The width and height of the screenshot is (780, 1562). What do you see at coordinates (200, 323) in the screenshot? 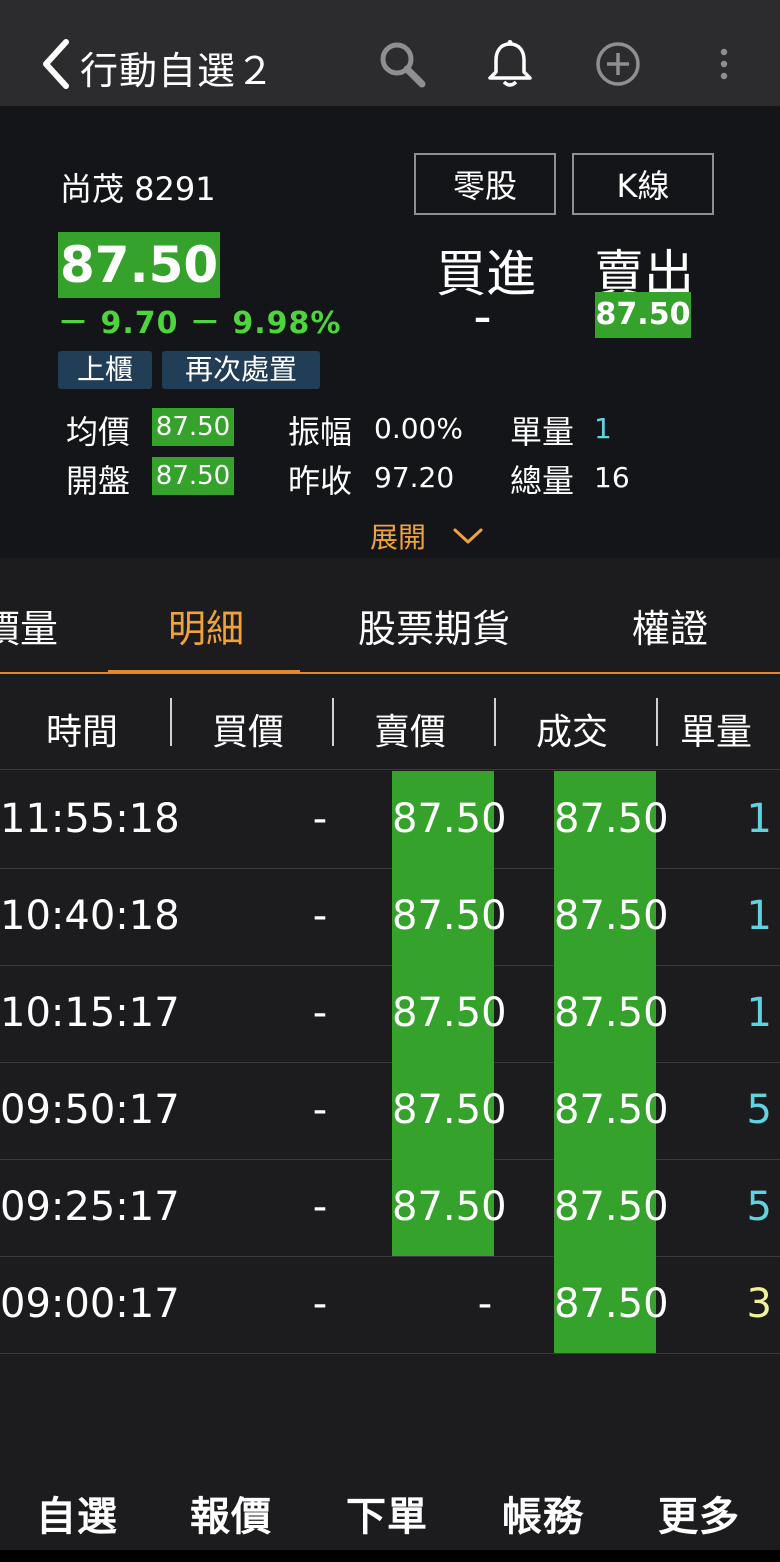
I see `price-change: － 9.70 － 9.98%` at bounding box center [200, 323].